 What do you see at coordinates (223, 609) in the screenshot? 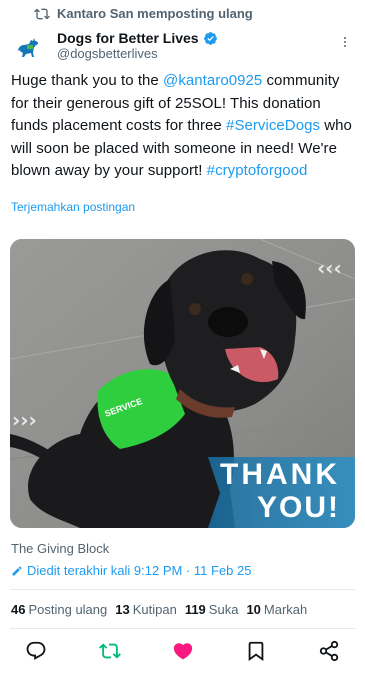
I see `stat-label: Suka` at bounding box center [223, 609].